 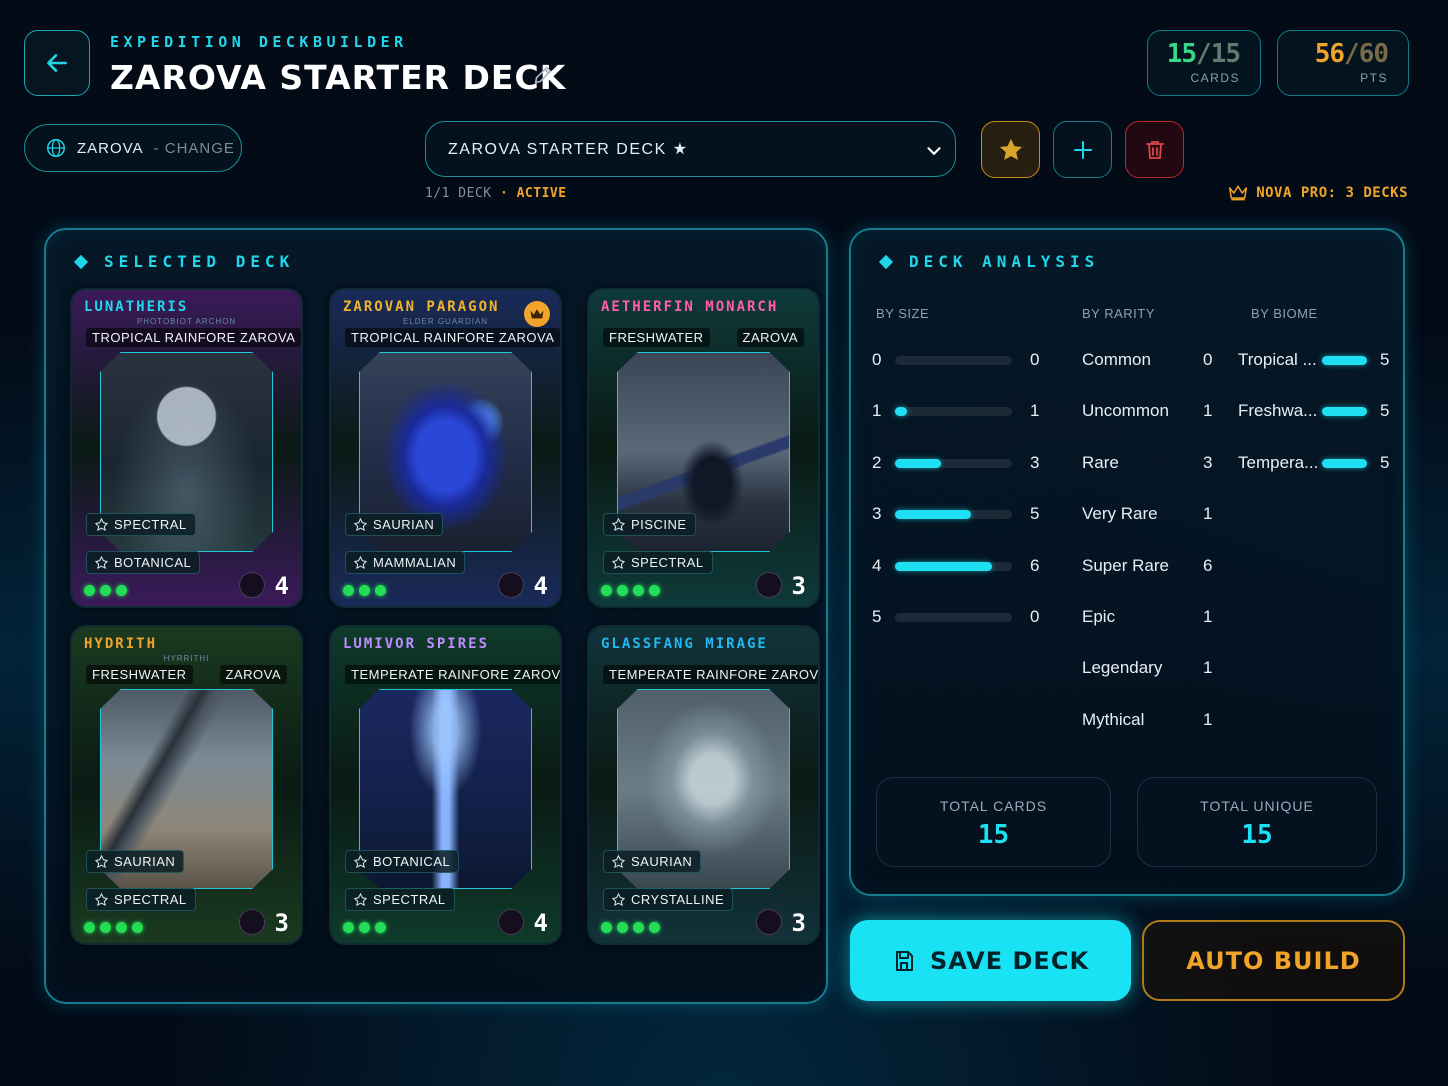 What do you see at coordinates (416, 644) in the screenshot?
I see `card-name: LUMIVOR SPIRES` at bounding box center [416, 644].